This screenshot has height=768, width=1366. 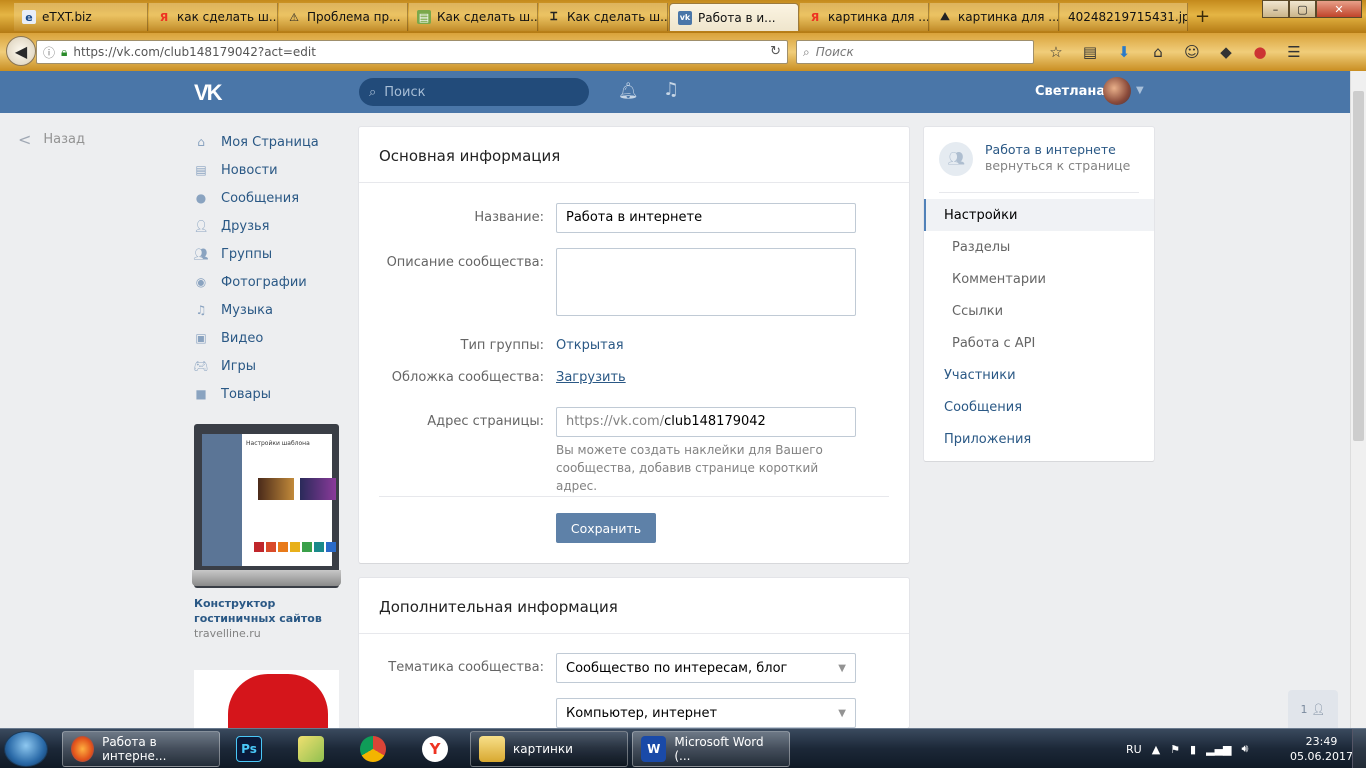 What do you see at coordinates (1070, 91) in the screenshot?
I see `user-name: Светлана` at bounding box center [1070, 91].